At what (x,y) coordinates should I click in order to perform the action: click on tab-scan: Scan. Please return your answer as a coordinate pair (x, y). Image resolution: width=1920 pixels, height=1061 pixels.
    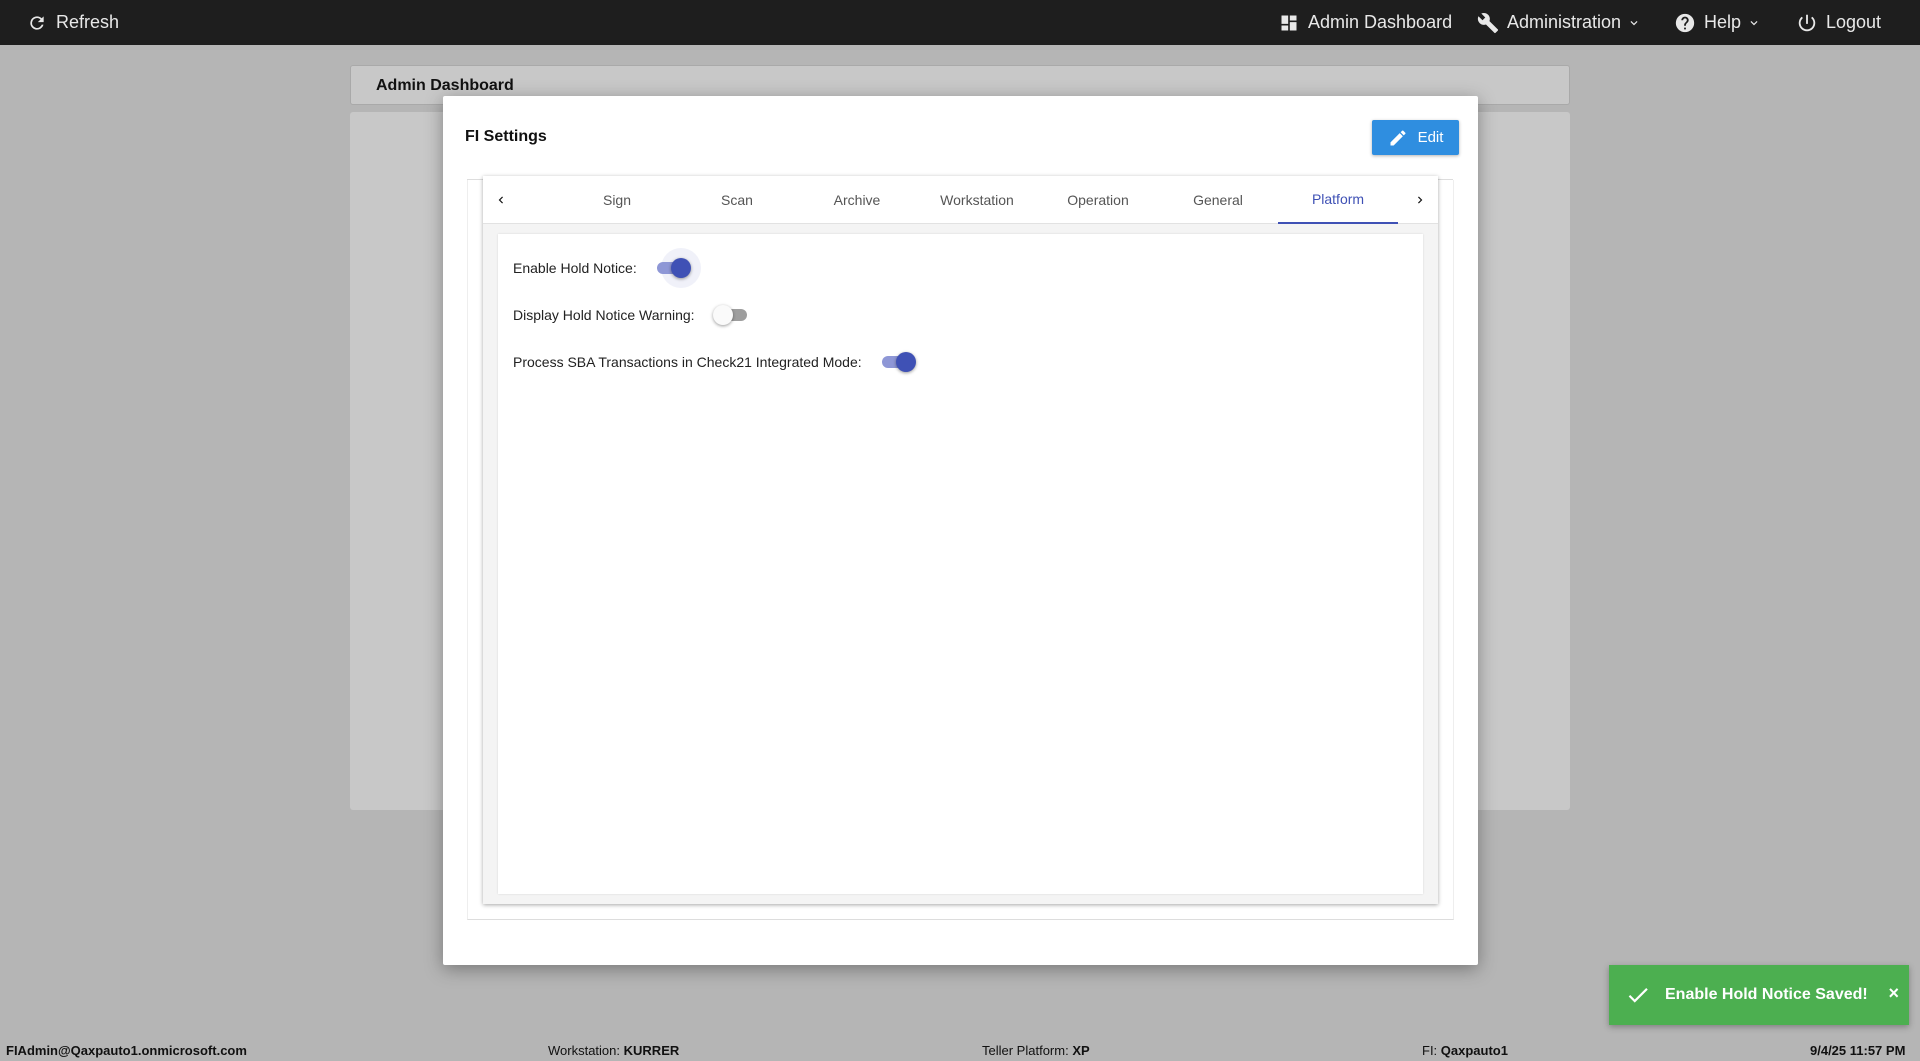
    Looking at the image, I should click on (737, 200).